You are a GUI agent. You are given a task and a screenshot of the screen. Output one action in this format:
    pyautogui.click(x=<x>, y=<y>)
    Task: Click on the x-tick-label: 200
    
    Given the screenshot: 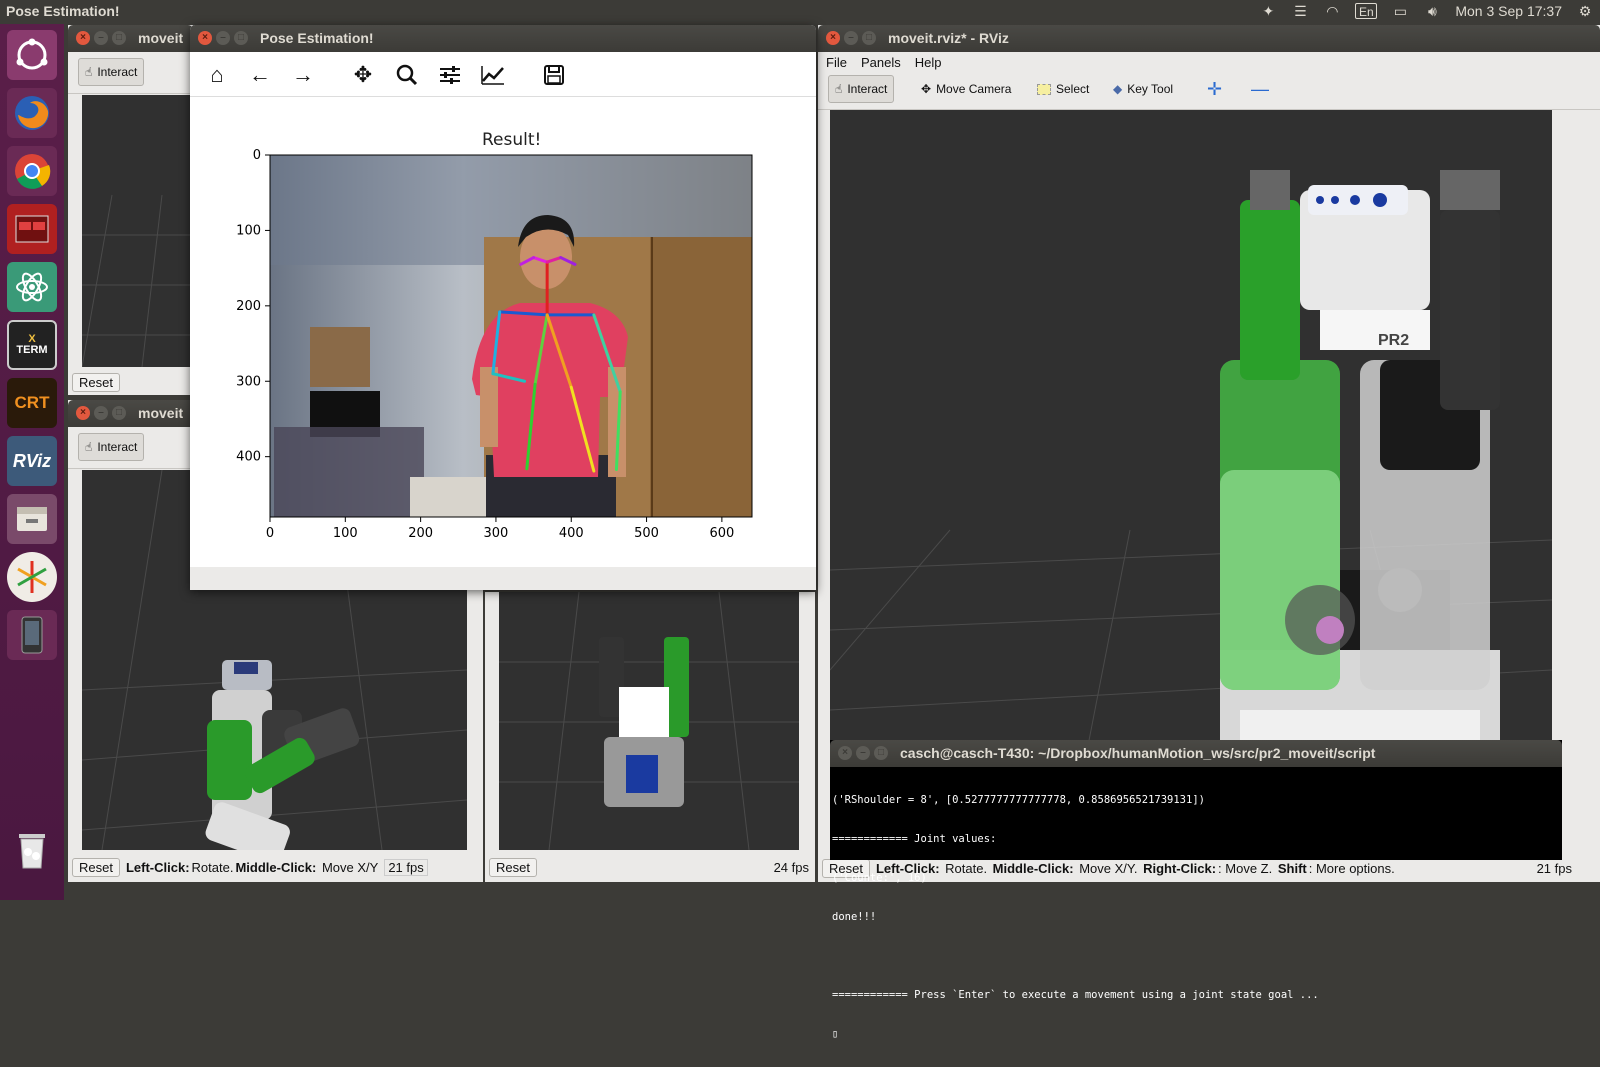 What is the action you would take?
    pyautogui.click(x=420, y=533)
    